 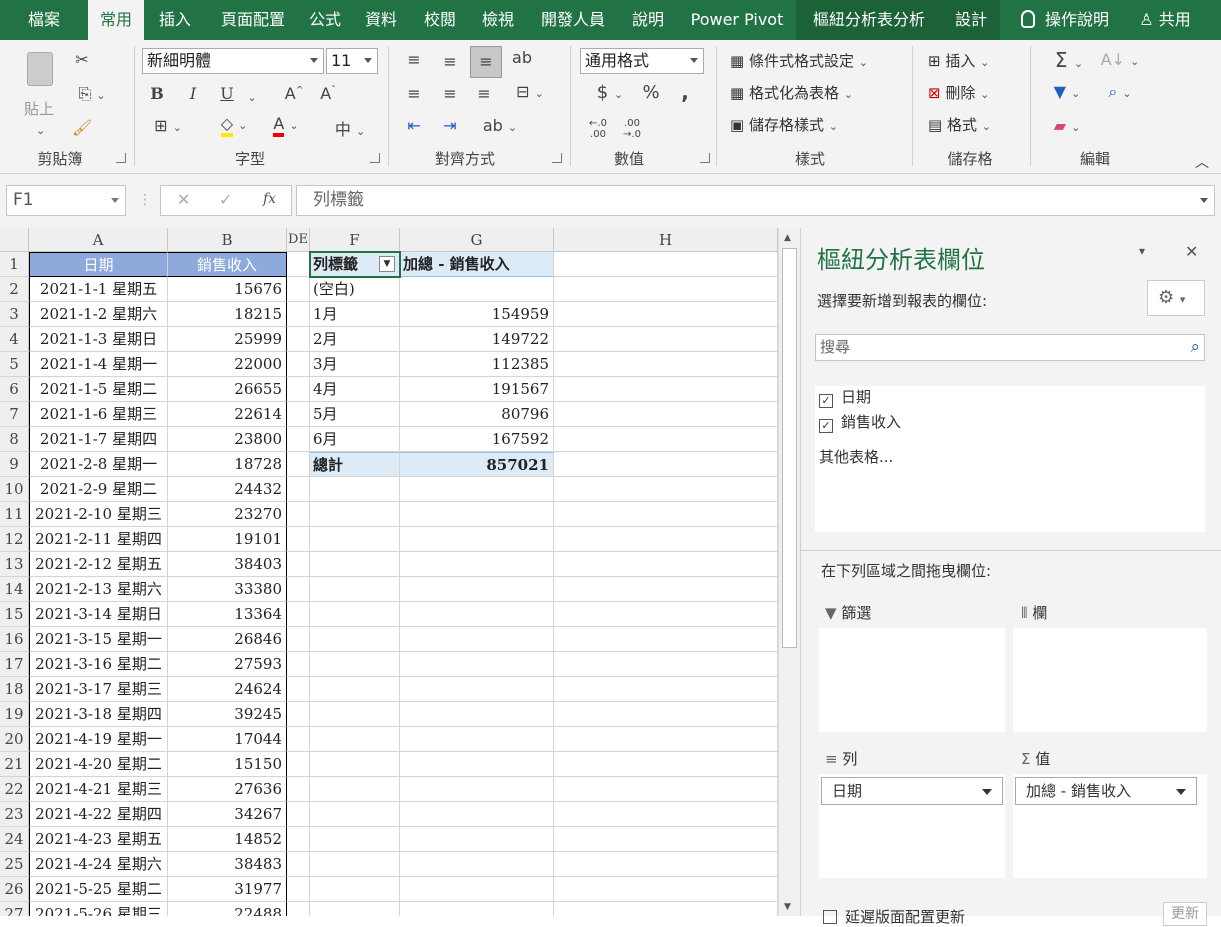 What do you see at coordinates (14, 614) in the screenshot?
I see `row-header: 15` at bounding box center [14, 614].